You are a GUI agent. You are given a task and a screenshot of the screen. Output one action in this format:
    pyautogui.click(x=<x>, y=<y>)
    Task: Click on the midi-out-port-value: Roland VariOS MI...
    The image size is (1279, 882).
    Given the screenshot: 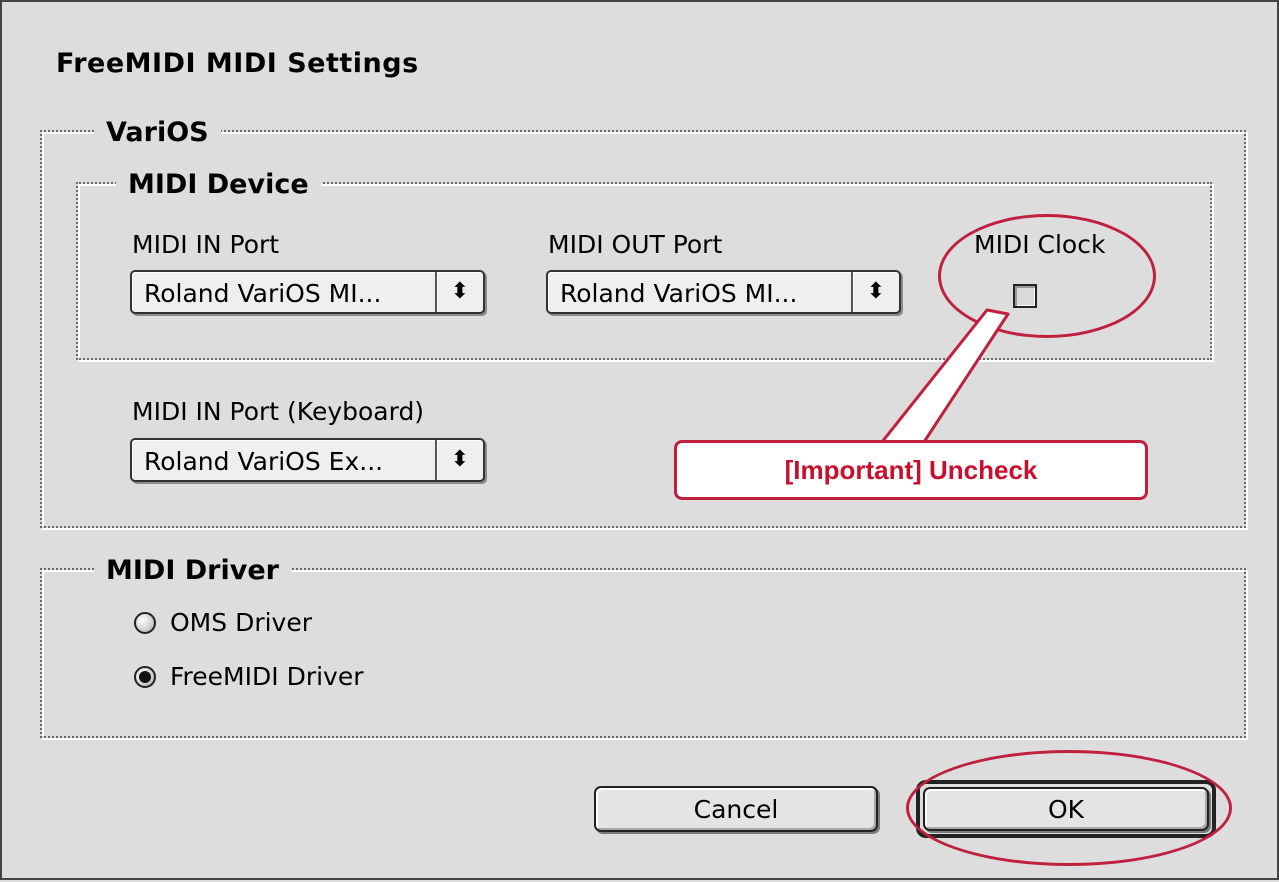 What is the action you would take?
    pyautogui.click(x=679, y=293)
    